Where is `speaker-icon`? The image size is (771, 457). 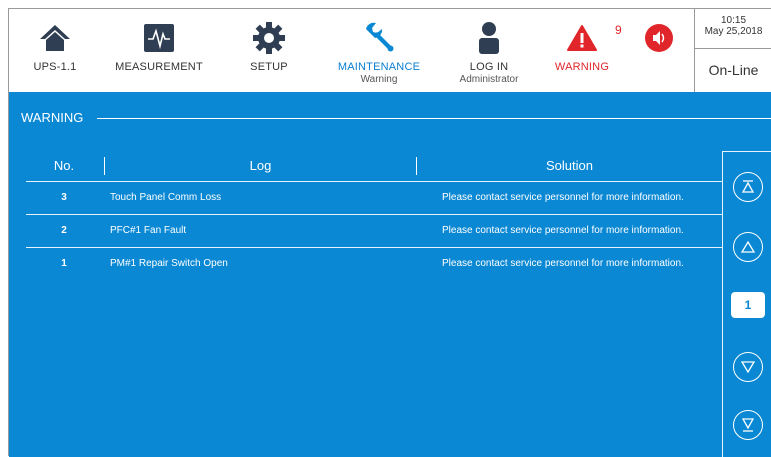 speaker-icon is located at coordinates (659, 38).